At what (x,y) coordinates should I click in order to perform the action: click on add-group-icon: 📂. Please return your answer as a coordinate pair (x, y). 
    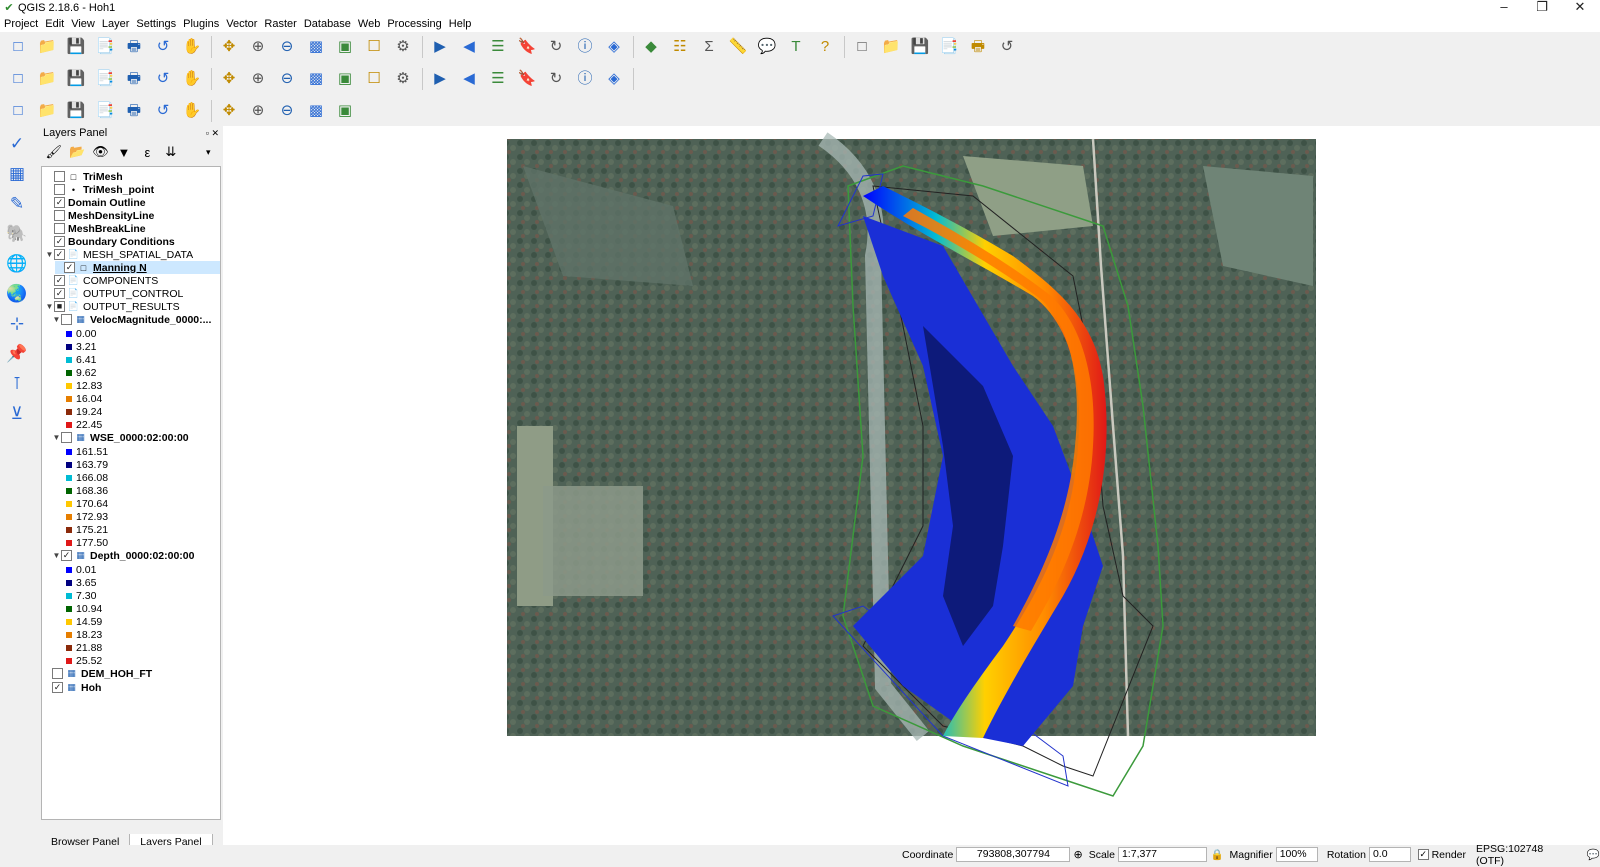
    Looking at the image, I should click on (76, 152).